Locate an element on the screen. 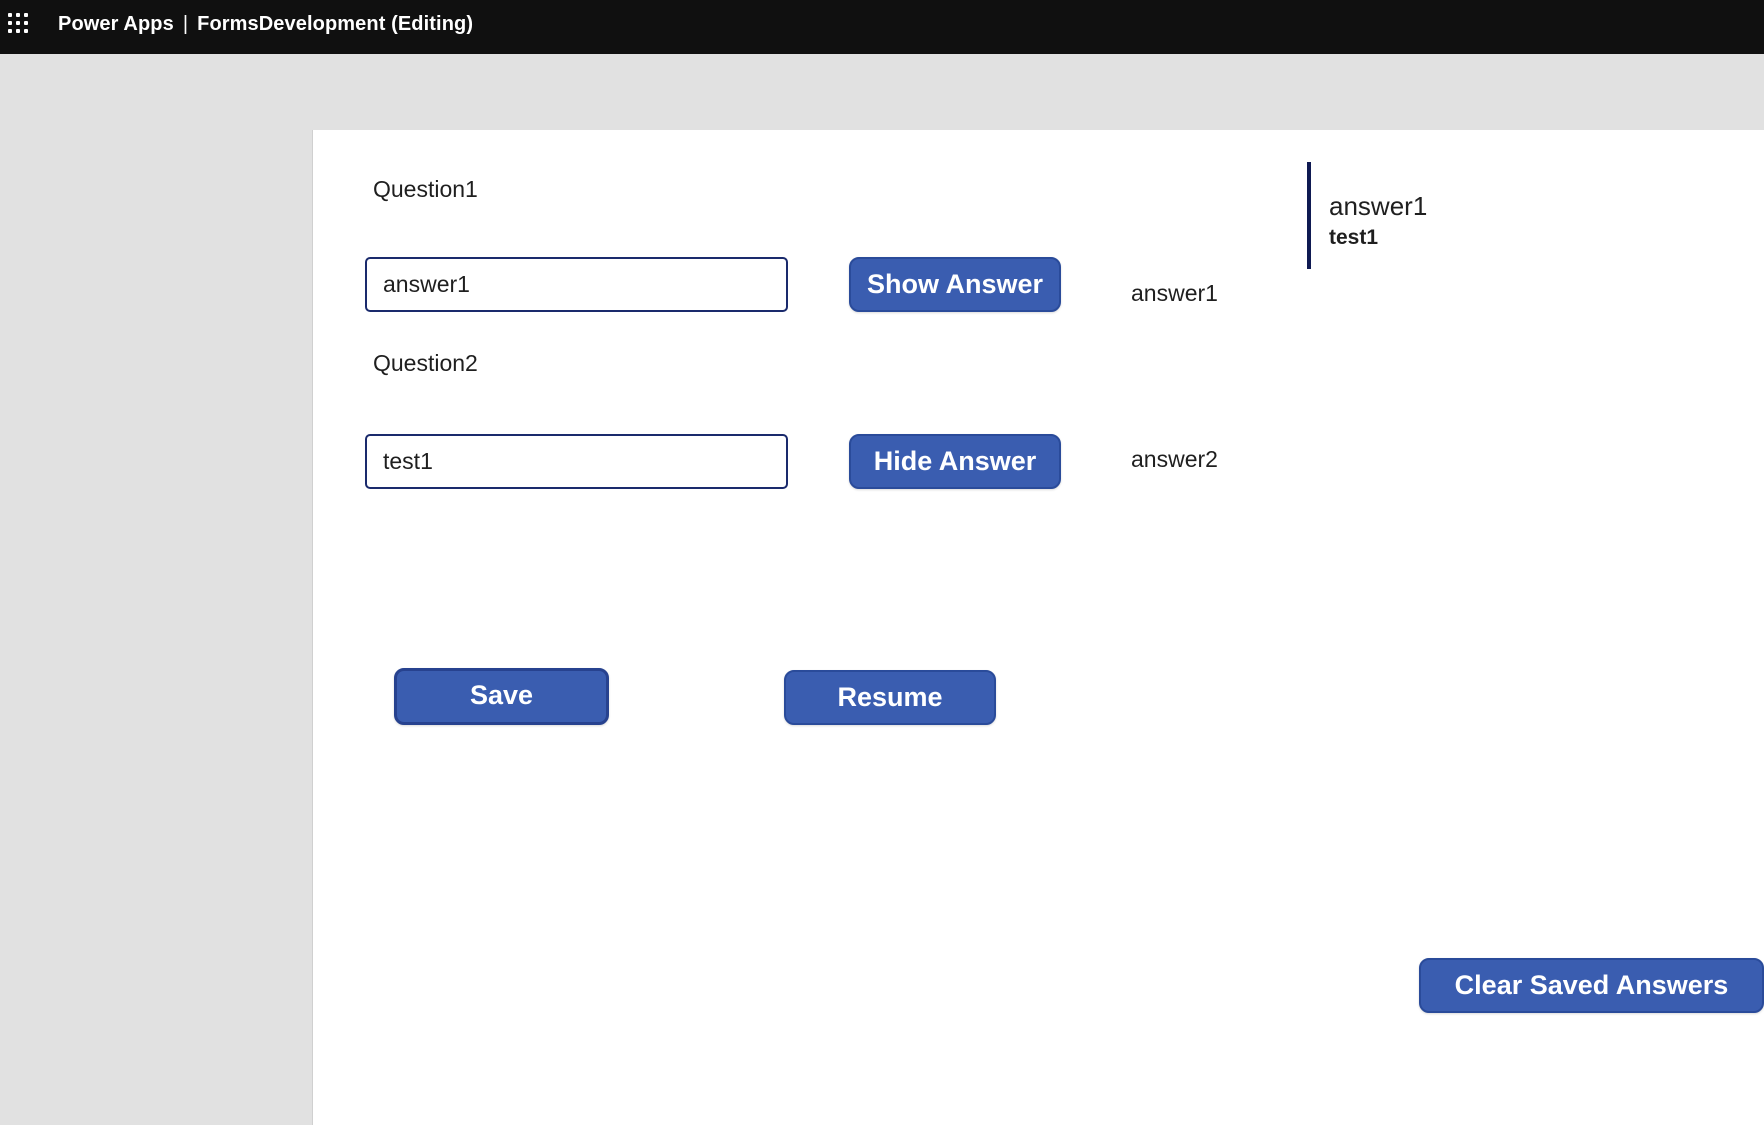  saved-answer-2: test1 is located at coordinates (1354, 237).